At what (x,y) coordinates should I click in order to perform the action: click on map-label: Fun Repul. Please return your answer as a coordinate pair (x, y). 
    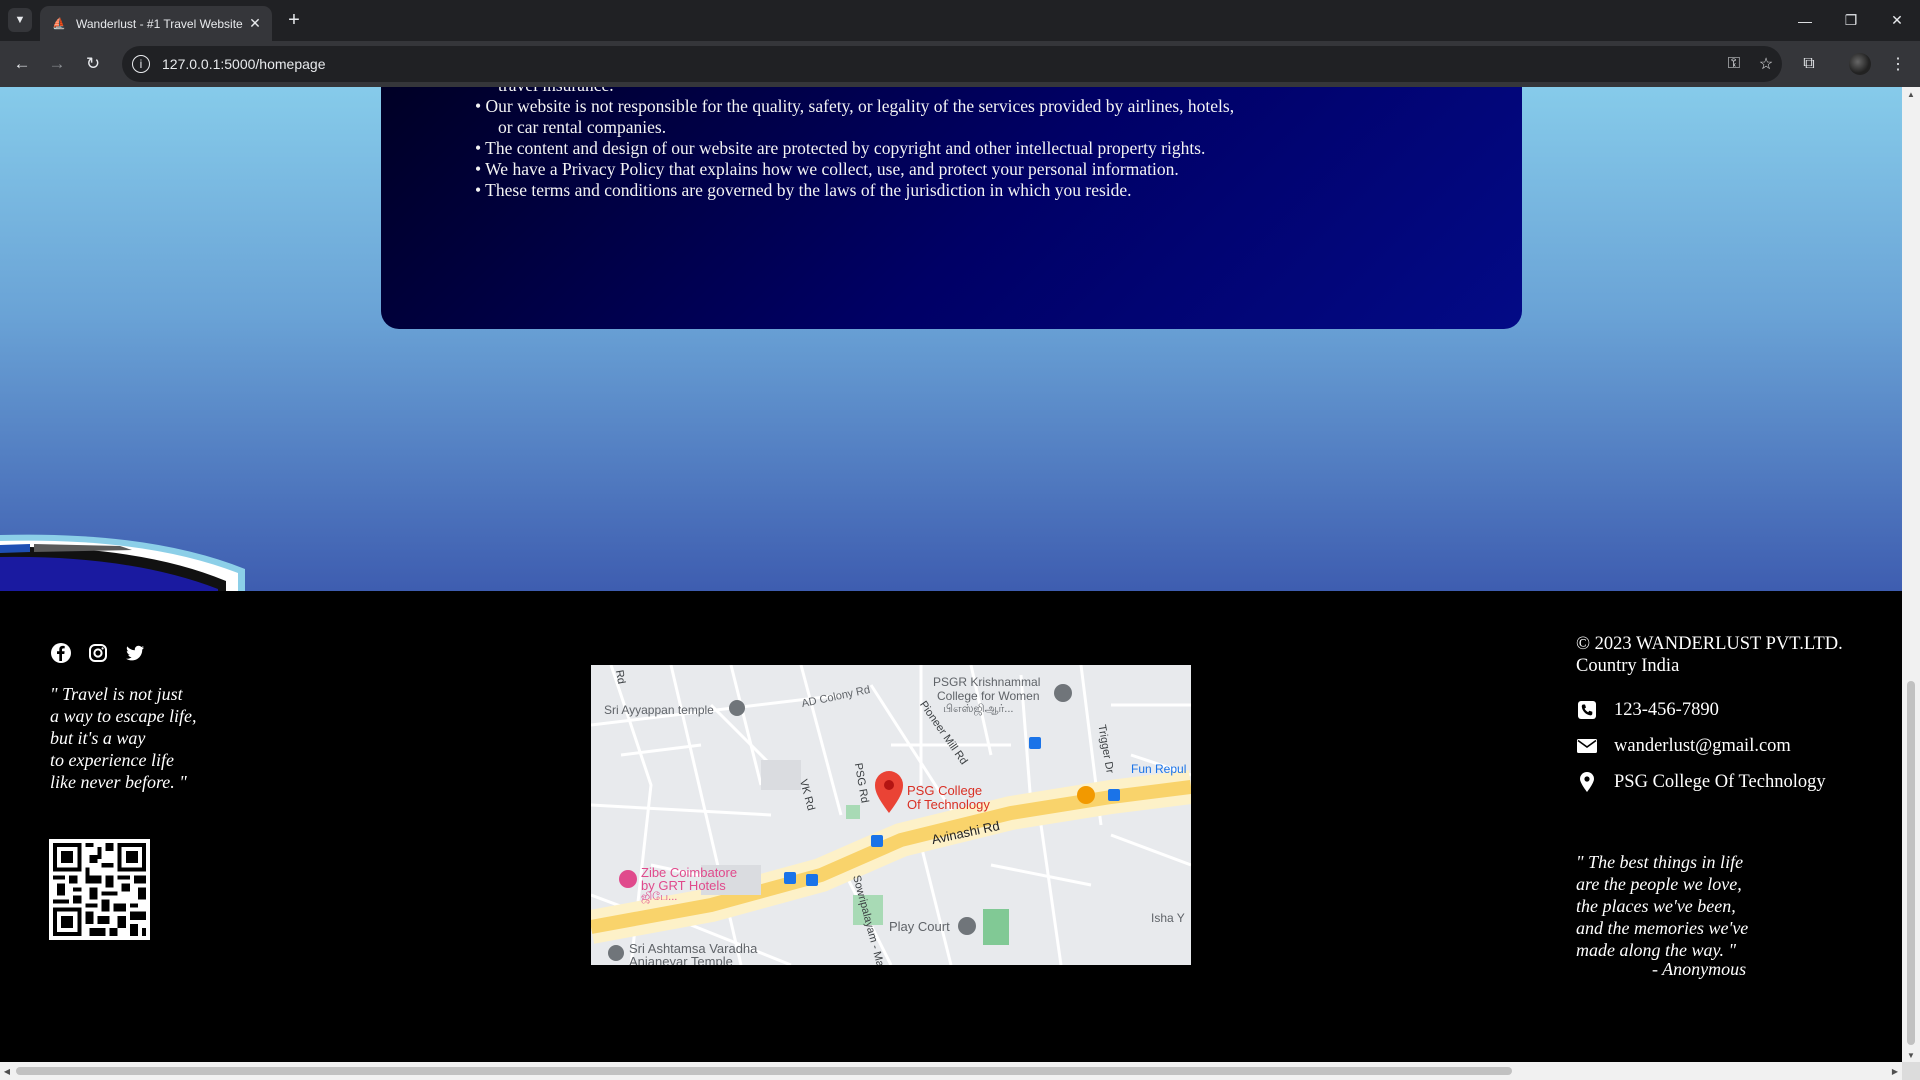
    Looking at the image, I should click on (1159, 769).